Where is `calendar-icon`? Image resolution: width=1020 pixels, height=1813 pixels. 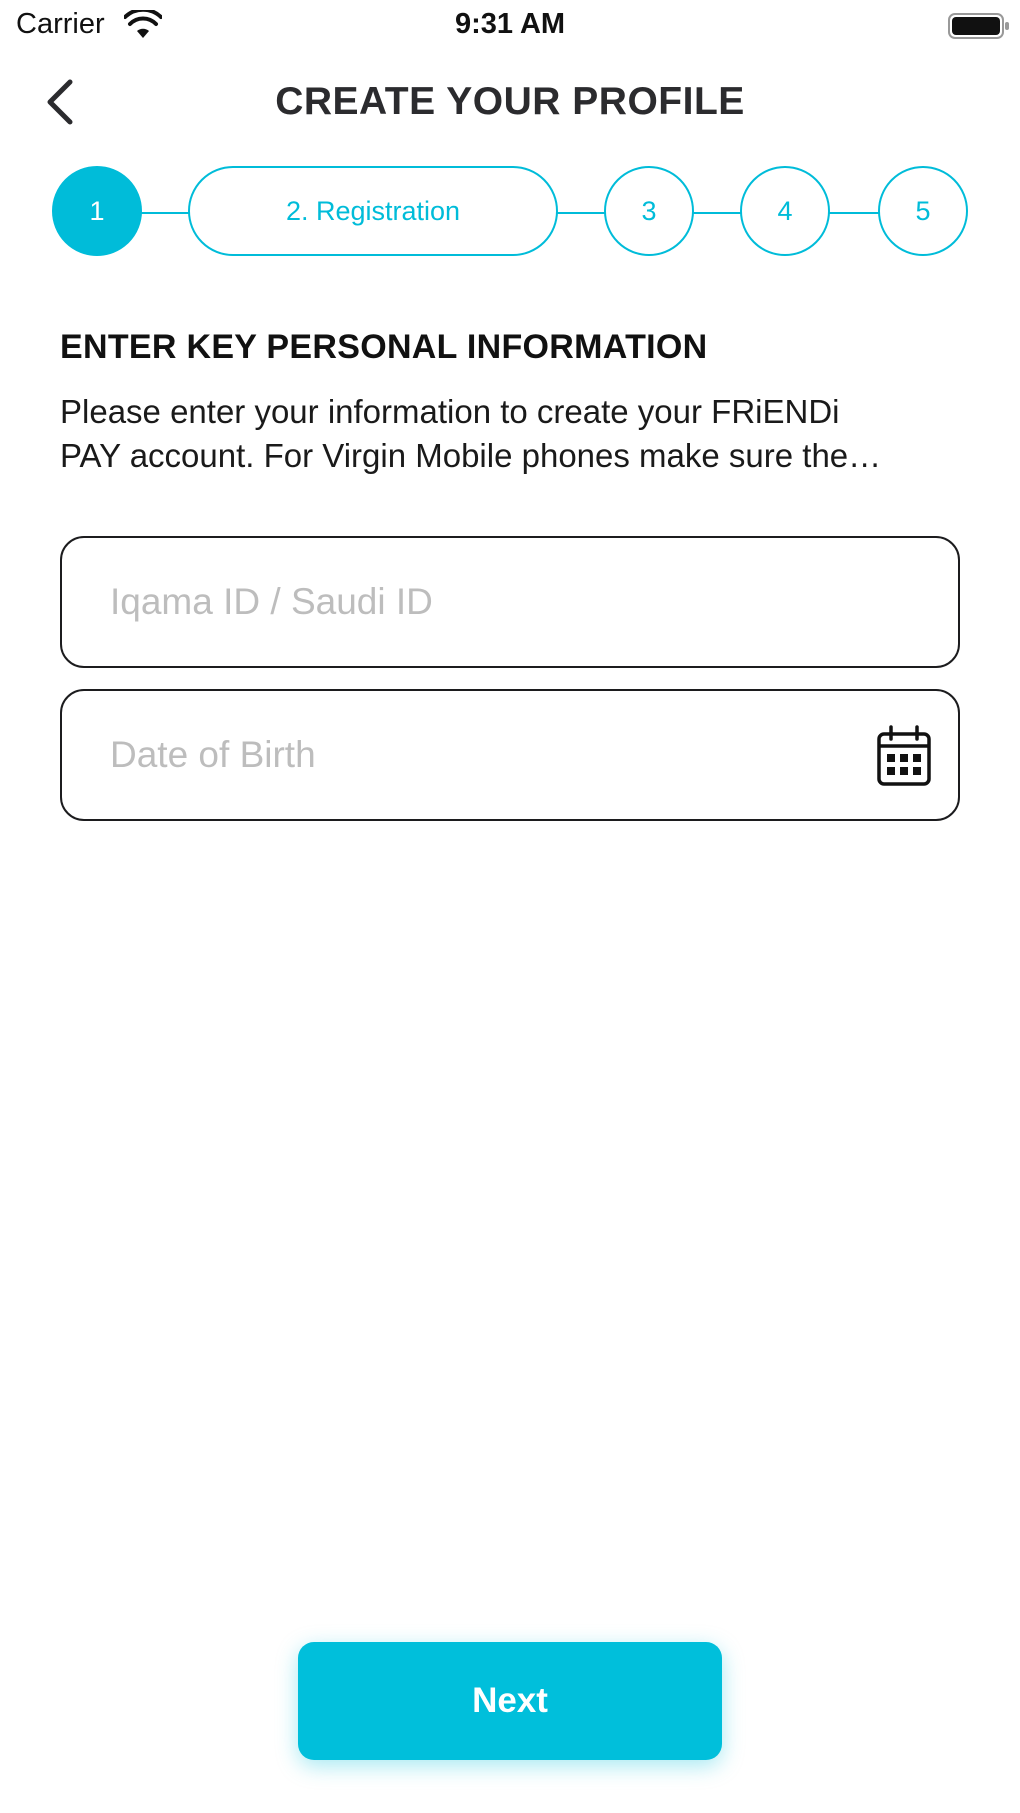
calendar-icon is located at coordinates (904, 756).